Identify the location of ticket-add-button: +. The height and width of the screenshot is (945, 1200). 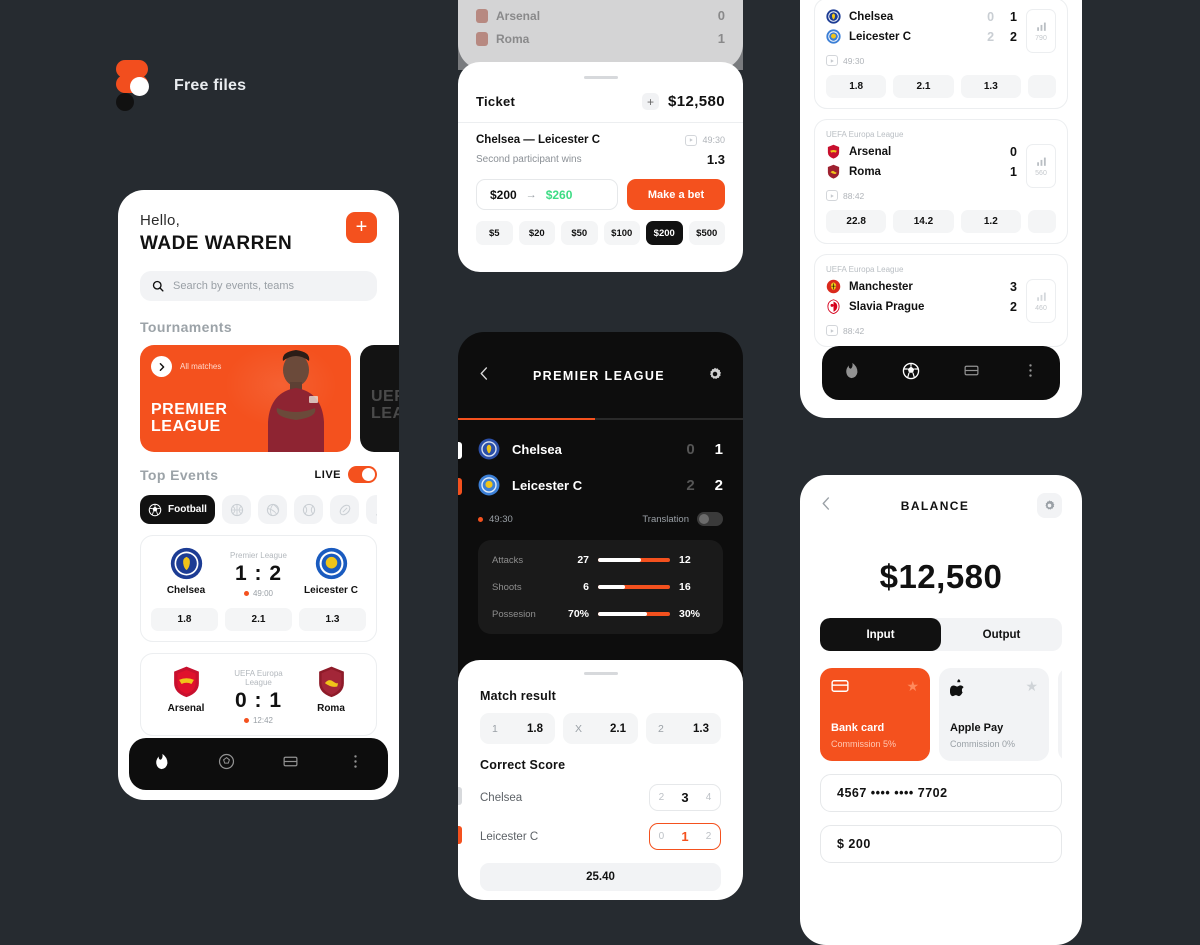
(650, 101).